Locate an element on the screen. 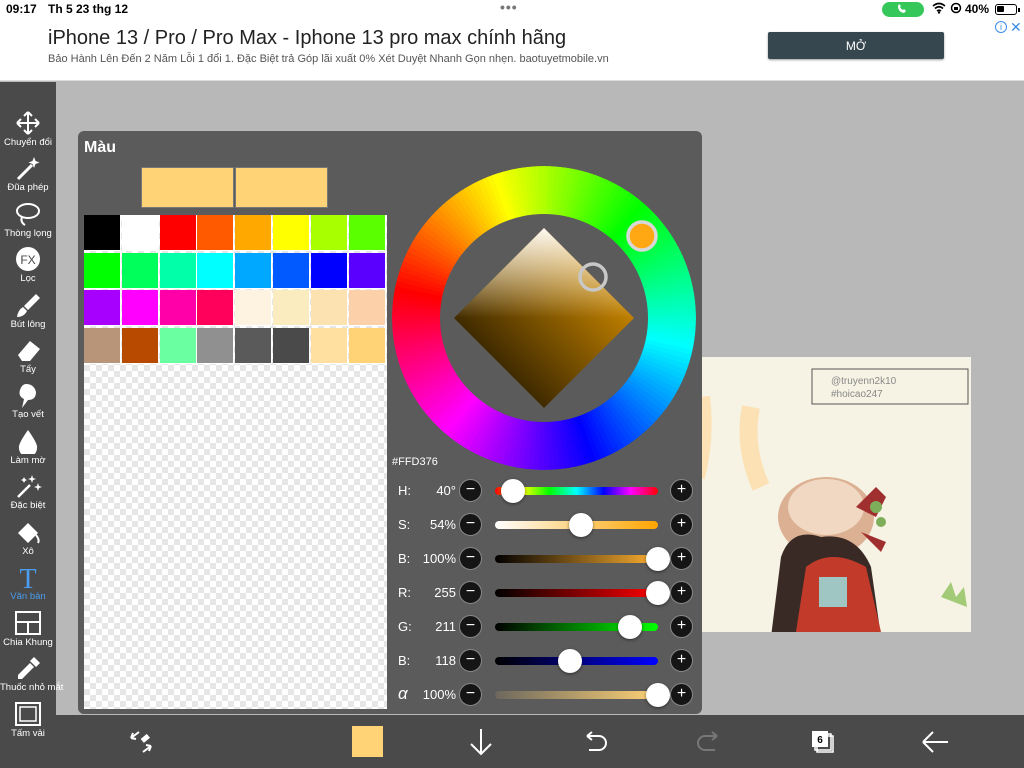 This screenshot has height=768, width=1024. transform-swap-icon is located at coordinates (141, 742).